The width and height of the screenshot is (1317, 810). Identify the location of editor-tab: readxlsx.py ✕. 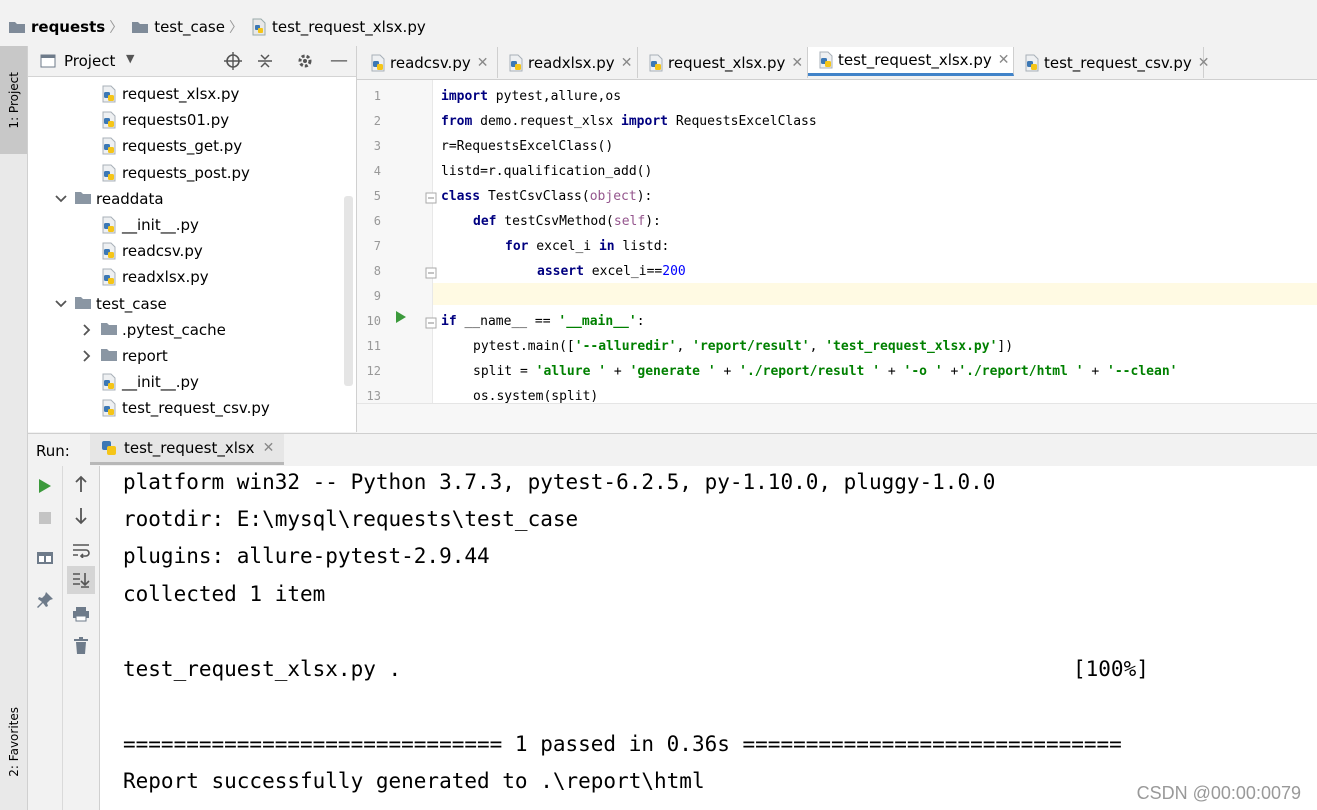
(568, 62).